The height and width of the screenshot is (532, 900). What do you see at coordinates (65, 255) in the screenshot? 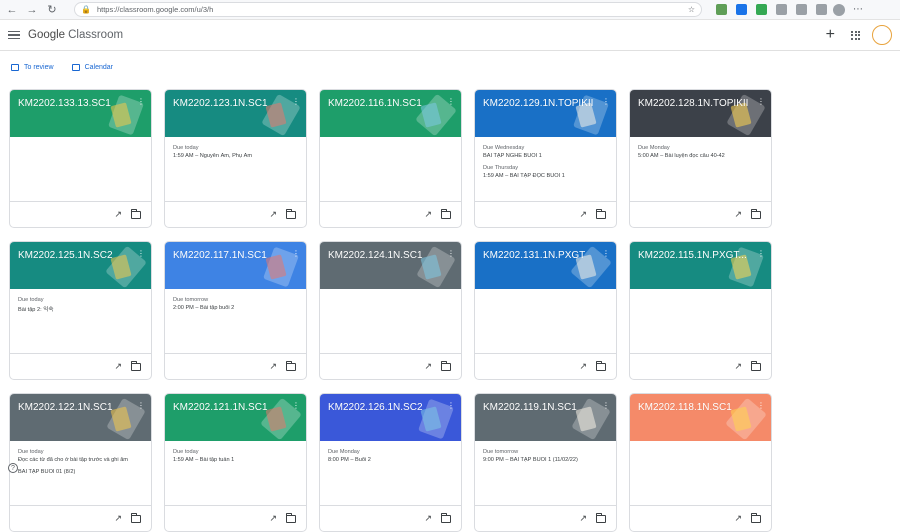
I see `class-name: KM2202.125.1N.SC2` at bounding box center [65, 255].